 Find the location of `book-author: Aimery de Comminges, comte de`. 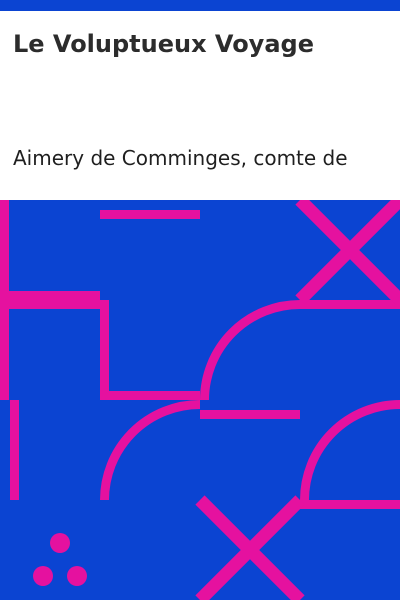

book-author: Aimery de Comminges, comte de is located at coordinates (180, 158).